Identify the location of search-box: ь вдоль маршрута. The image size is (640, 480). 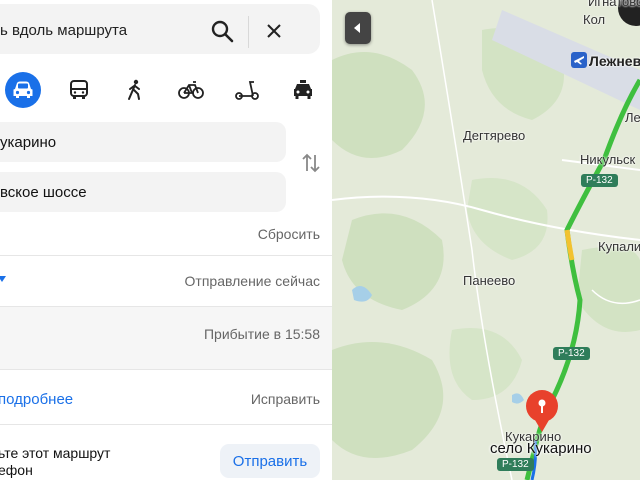
(160, 29).